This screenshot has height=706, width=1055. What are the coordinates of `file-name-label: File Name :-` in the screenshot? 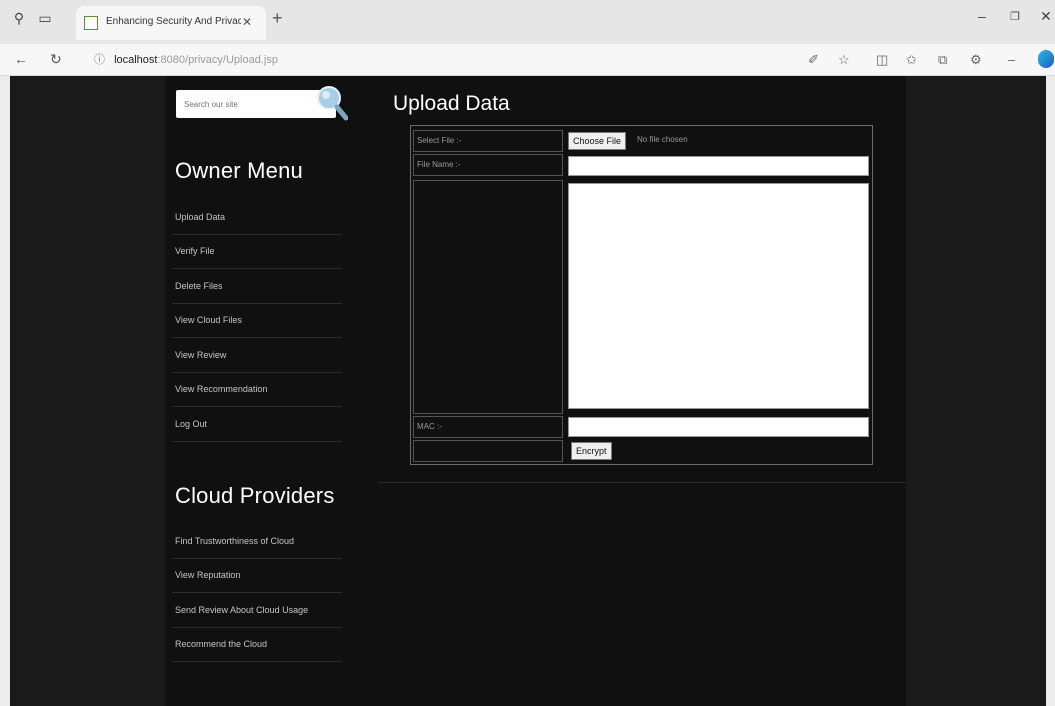 It's located at (488, 165).